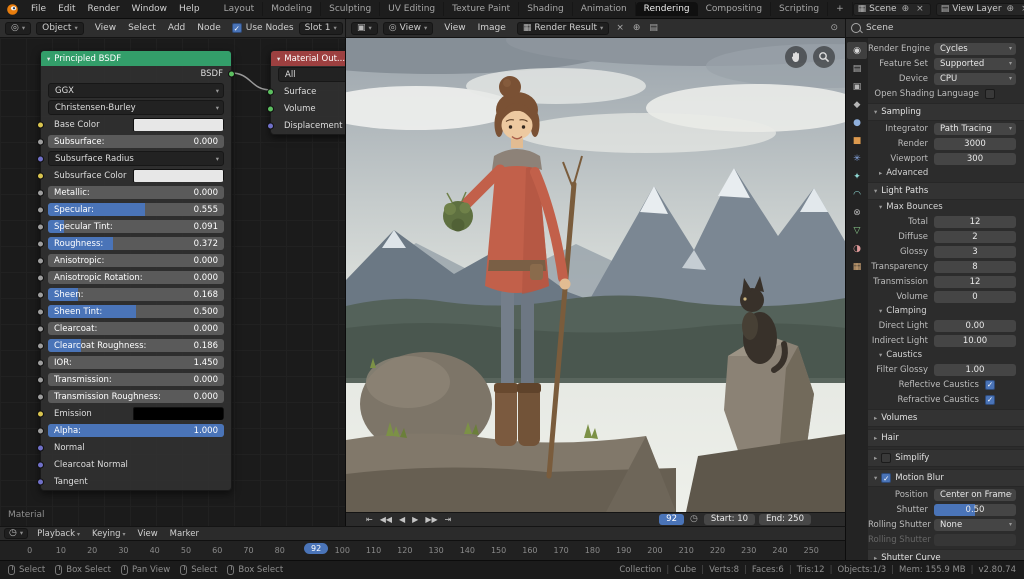 This screenshot has width=1024, height=579. Describe the element at coordinates (990, 399) in the screenshot. I see `refractive-caustics-checkbox: ✓` at that location.